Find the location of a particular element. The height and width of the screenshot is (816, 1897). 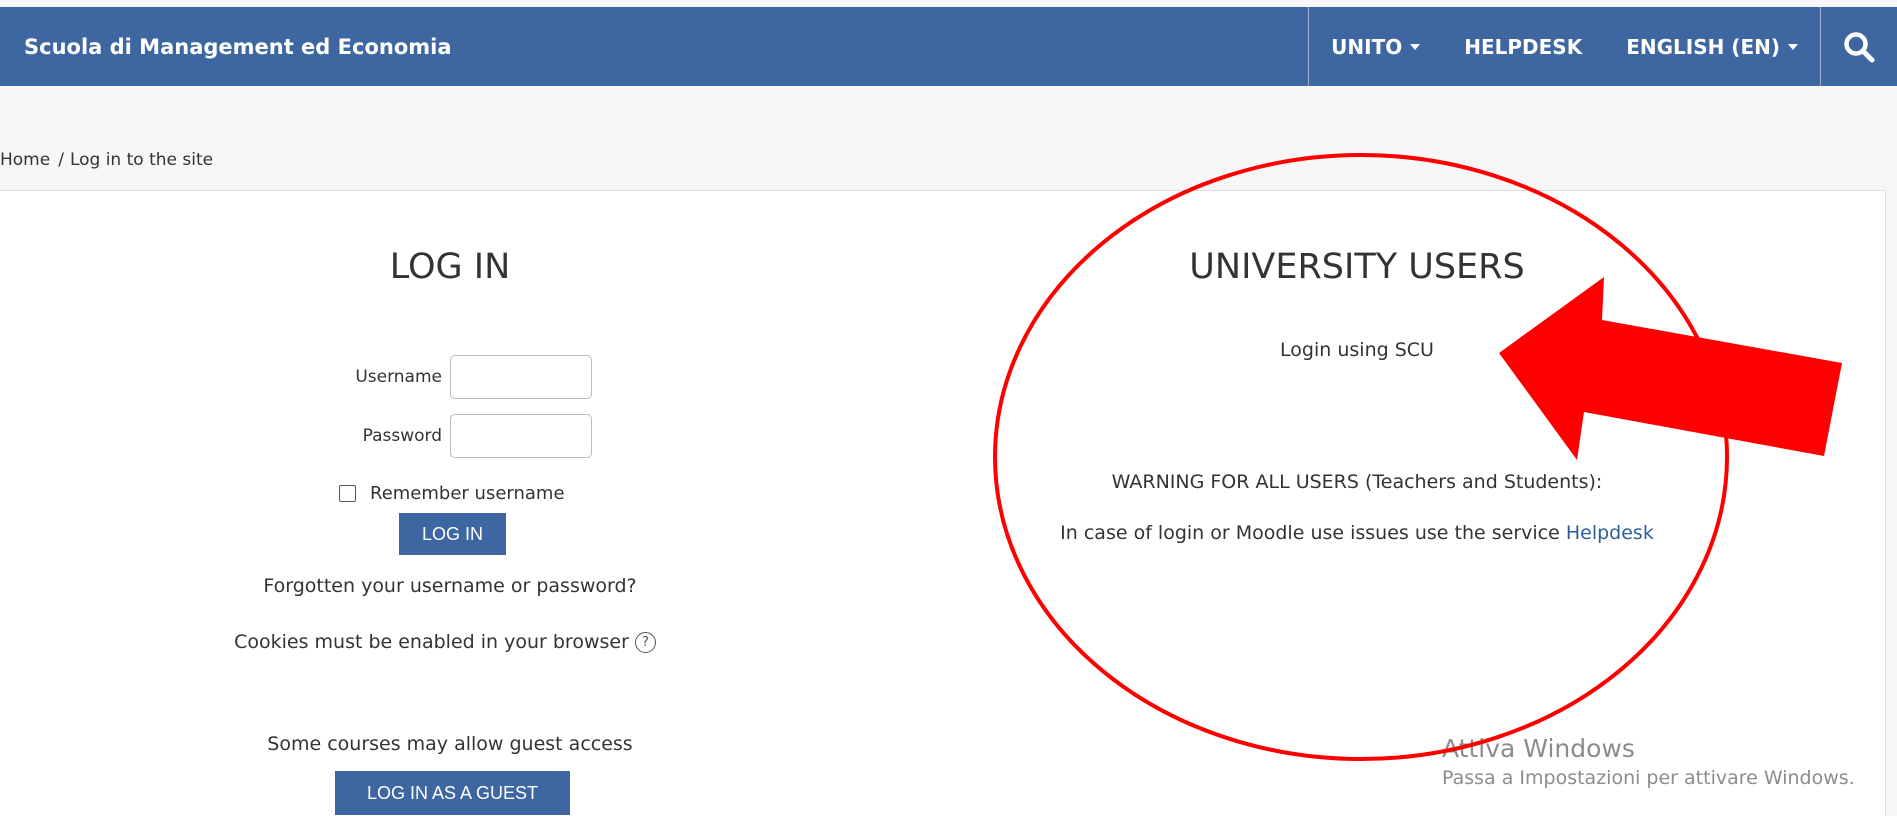

cookies-notice: Cookies must be enabled in your browser? is located at coordinates (445, 642).